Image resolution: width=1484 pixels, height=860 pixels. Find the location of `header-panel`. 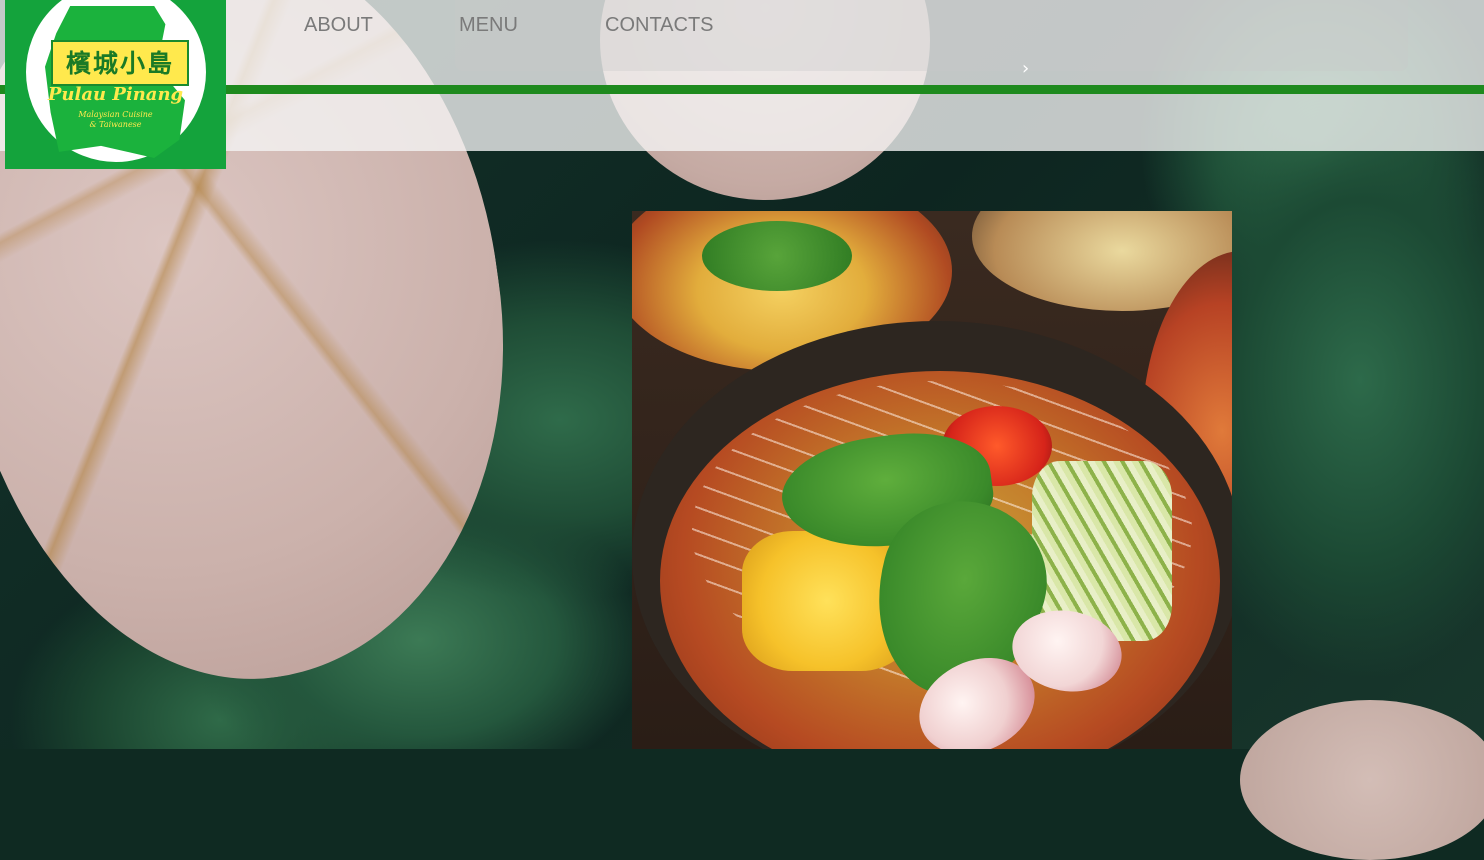

header-panel is located at coordinates (931, 35).